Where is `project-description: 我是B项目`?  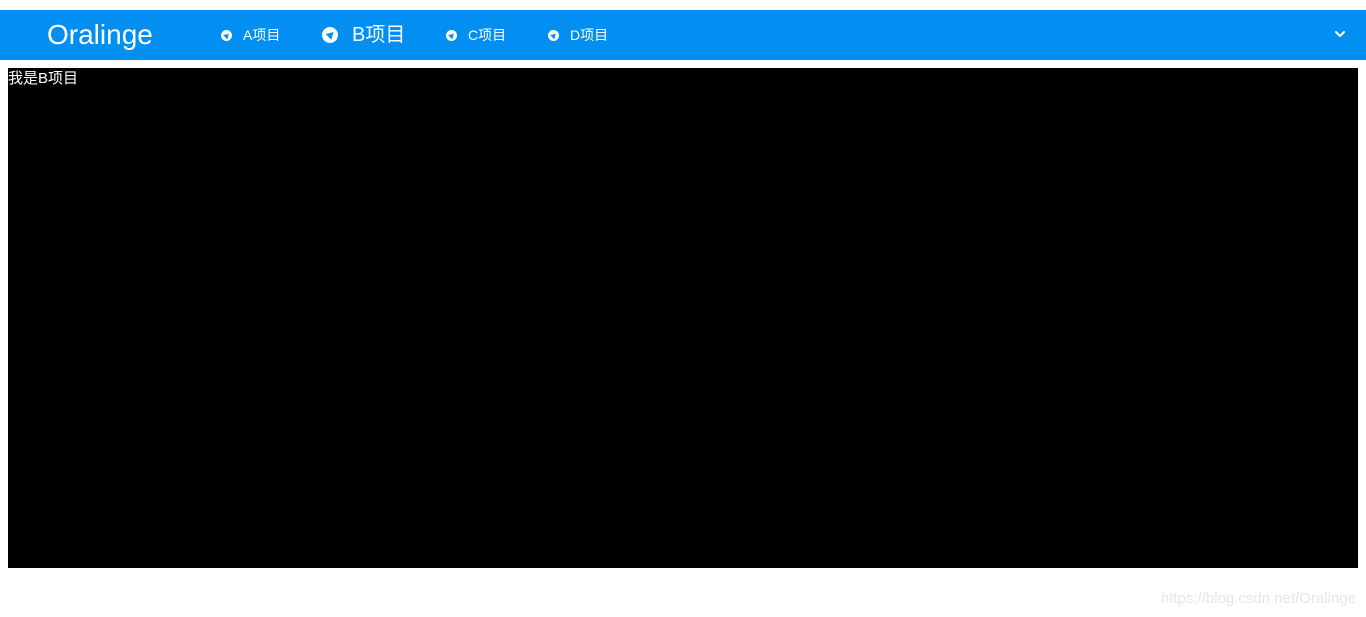
project-description: 我是B项目 is located at coordinates (43, 78).